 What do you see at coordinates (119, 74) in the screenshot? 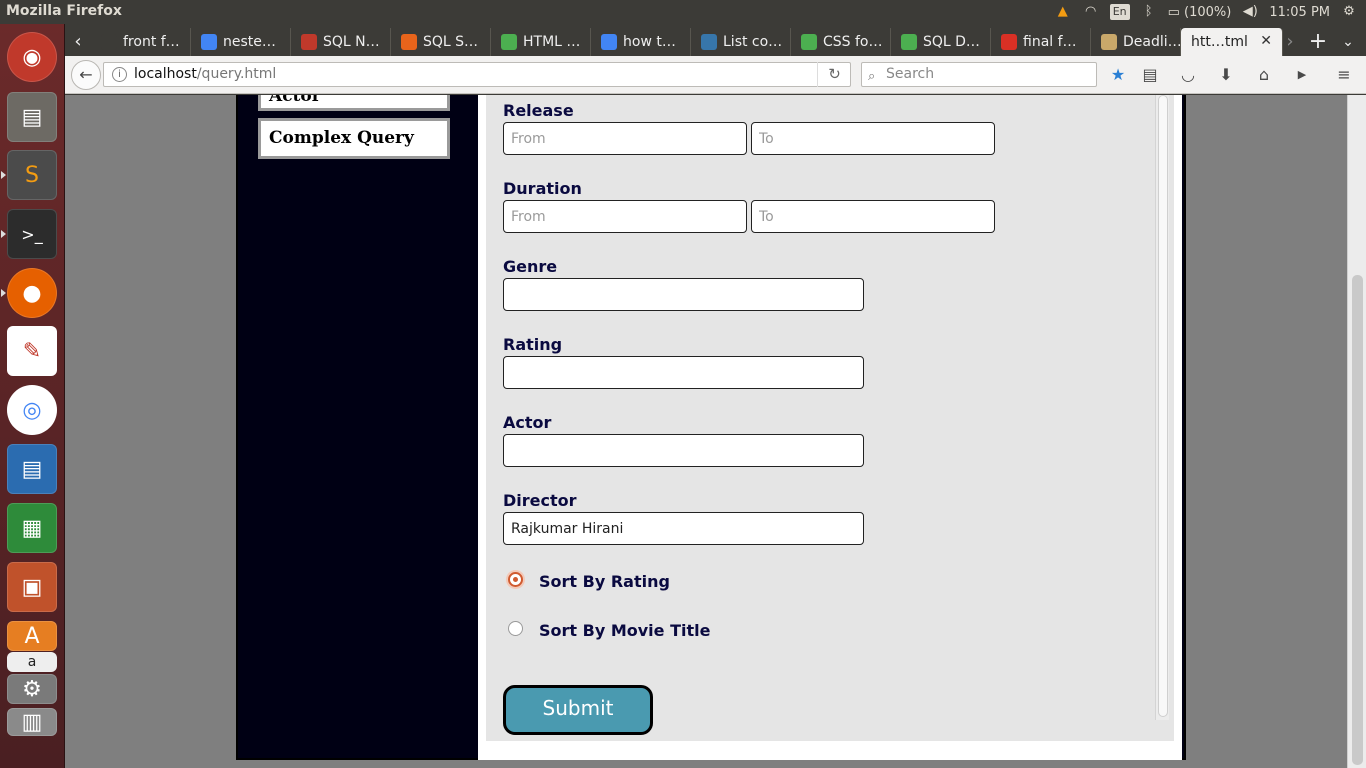
I see `site-info-icon: i` at bounding box center [119, 74].